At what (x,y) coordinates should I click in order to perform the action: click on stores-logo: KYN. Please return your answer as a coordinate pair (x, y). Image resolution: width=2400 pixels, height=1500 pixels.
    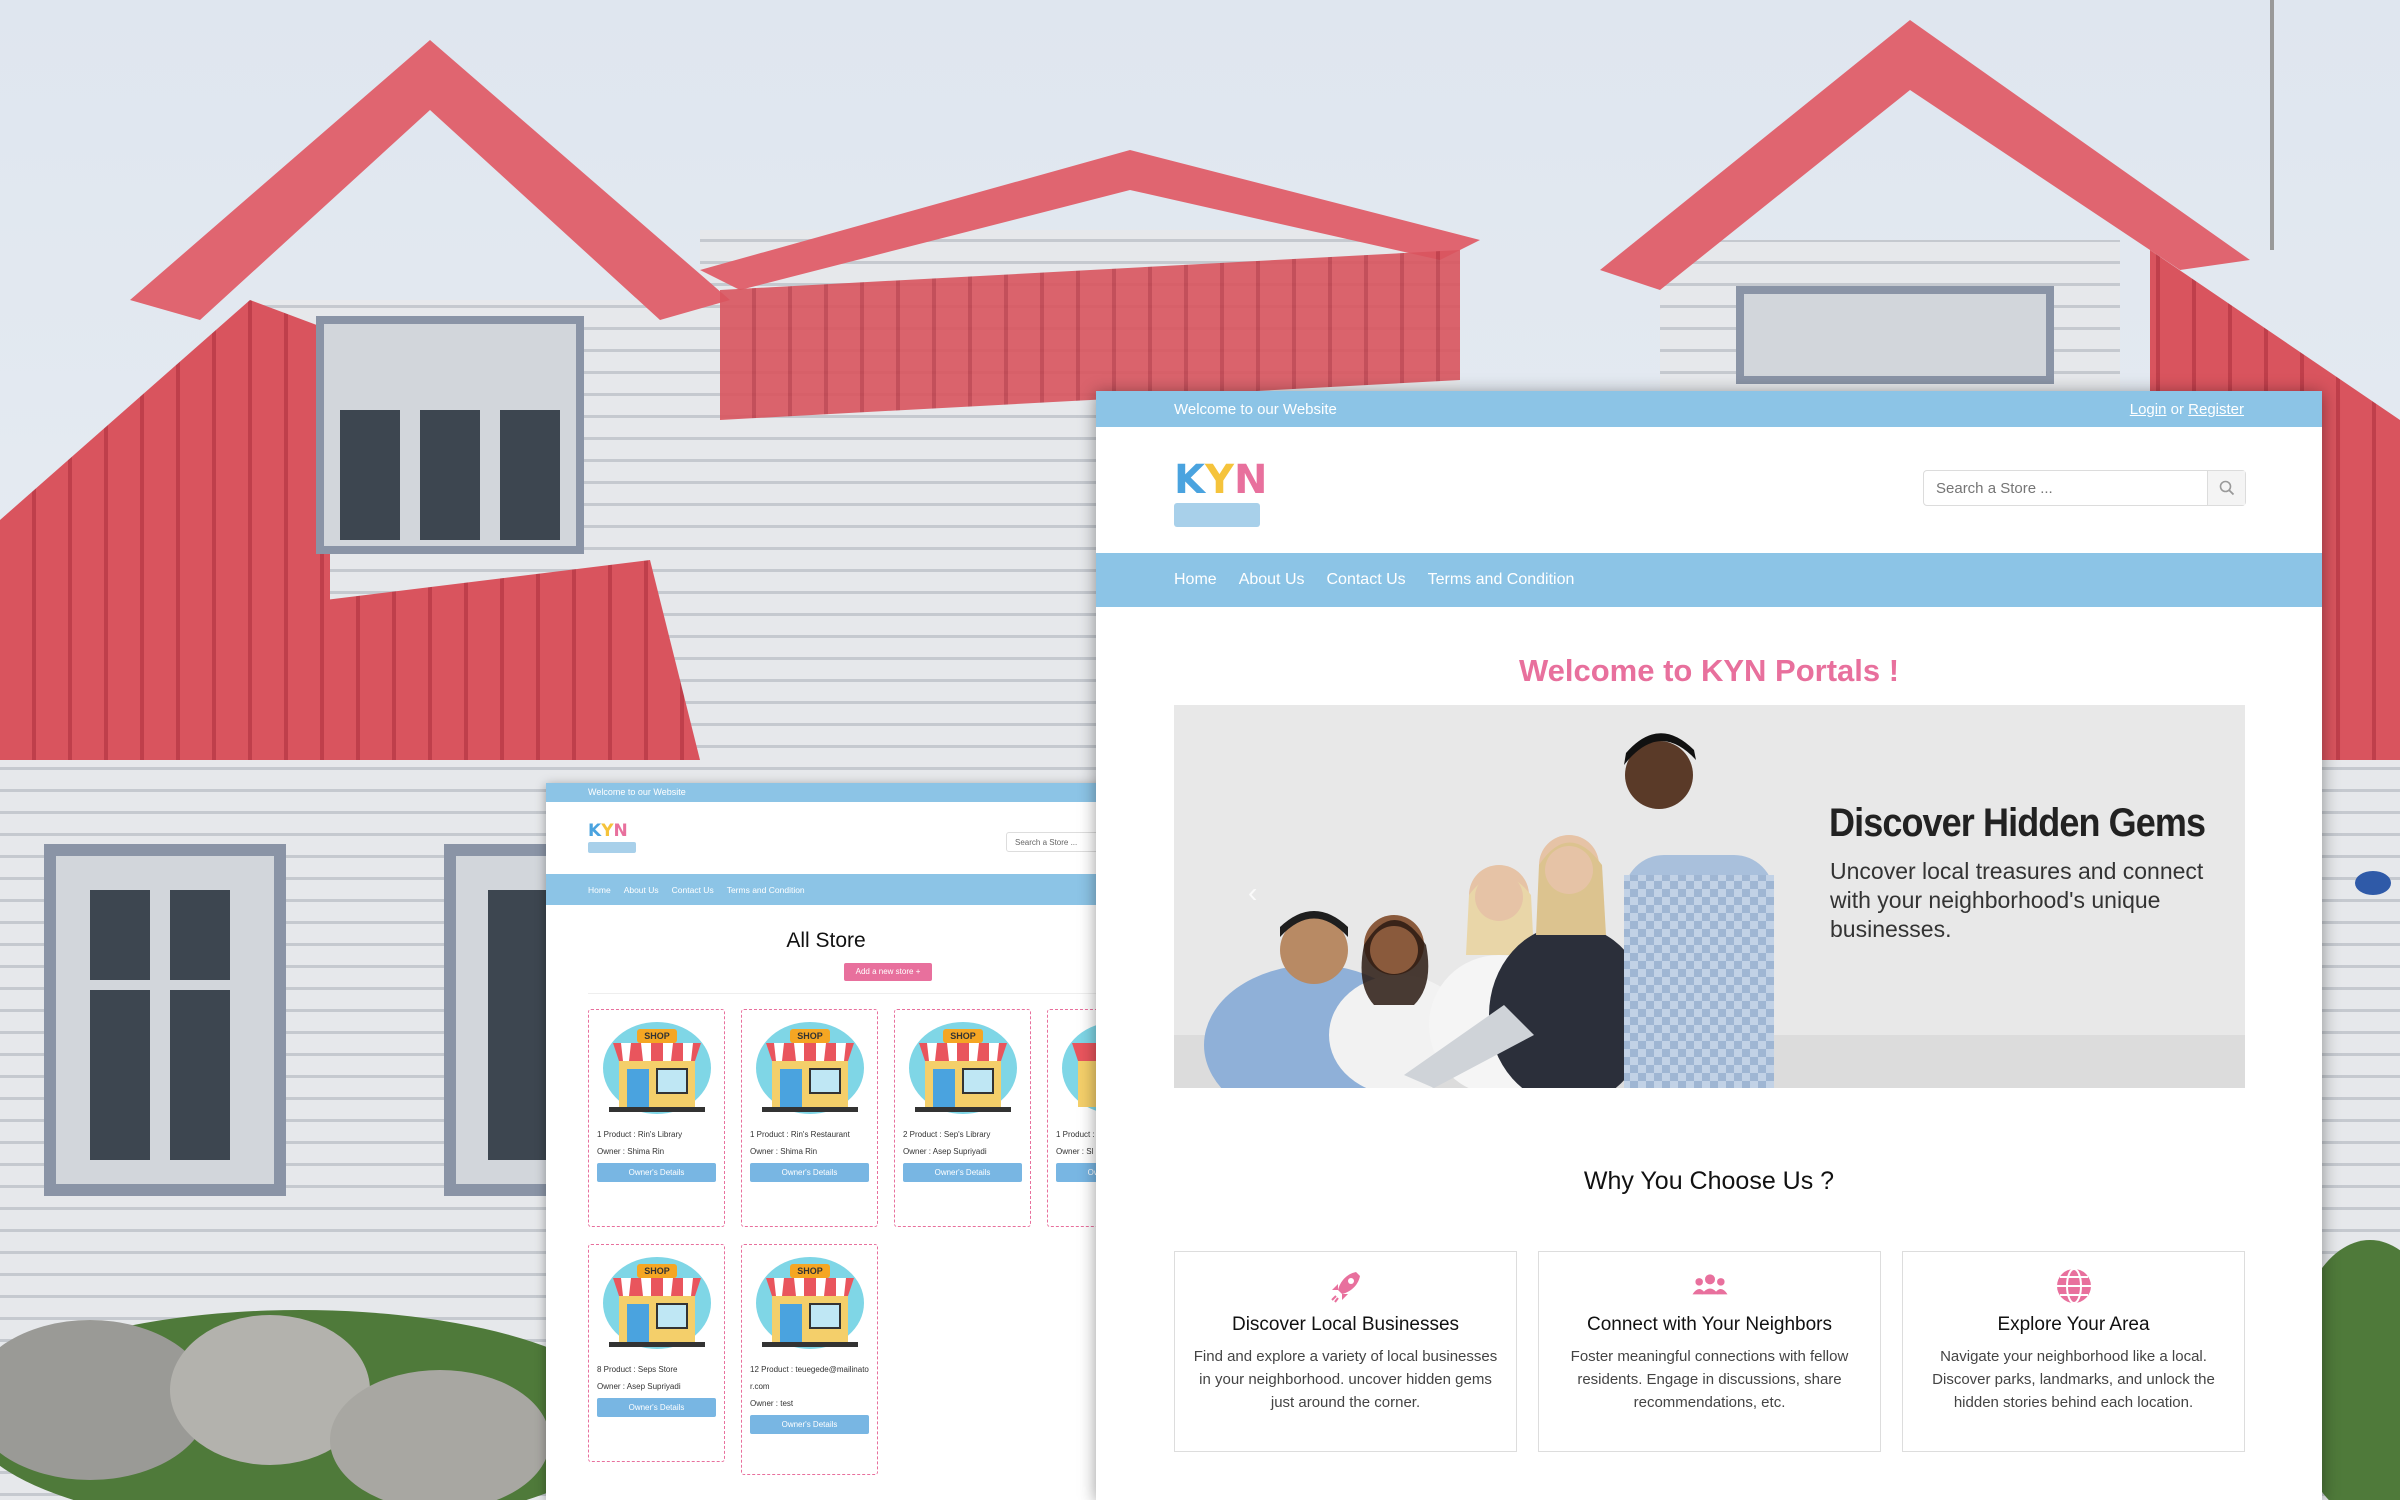
    Looking at the image, I should click on (612, 837).